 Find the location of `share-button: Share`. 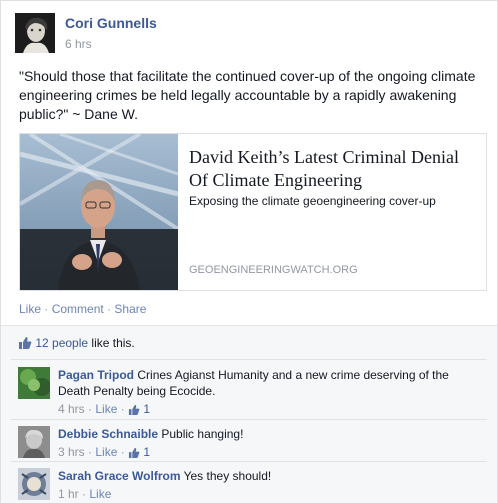

share-button: Share is located at coordinates (130, 309).